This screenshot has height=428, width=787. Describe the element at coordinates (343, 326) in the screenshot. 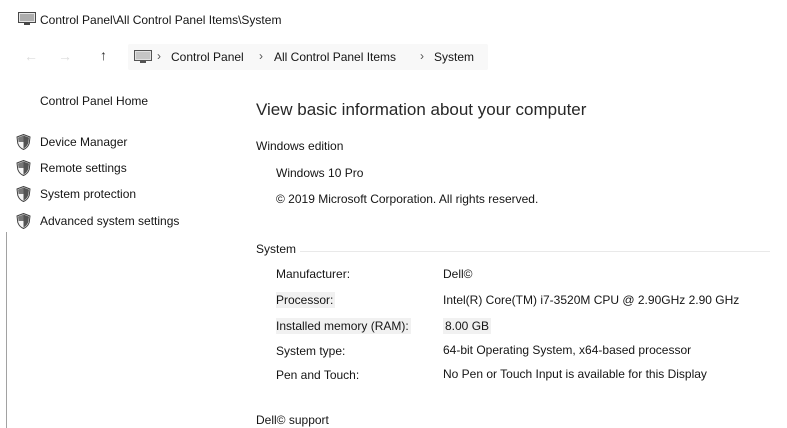

I see `installed-memory-label: Installed memory (RAM):` at that location.